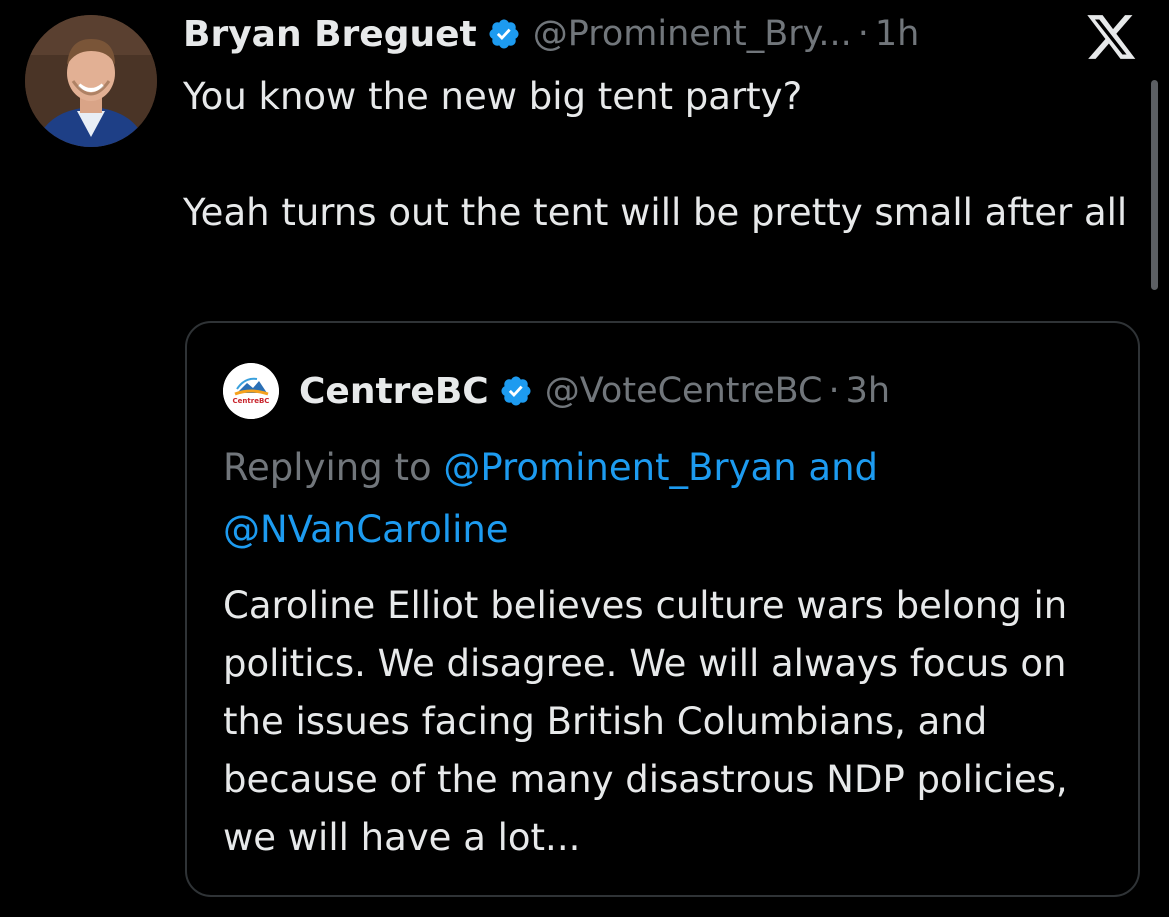 This screenshot has height=917, width=1169. What do you see at coordinates (394, 391) in the screenshot?
I see `quoted-author-name: CentreBC` at bounding box center [394, 391].